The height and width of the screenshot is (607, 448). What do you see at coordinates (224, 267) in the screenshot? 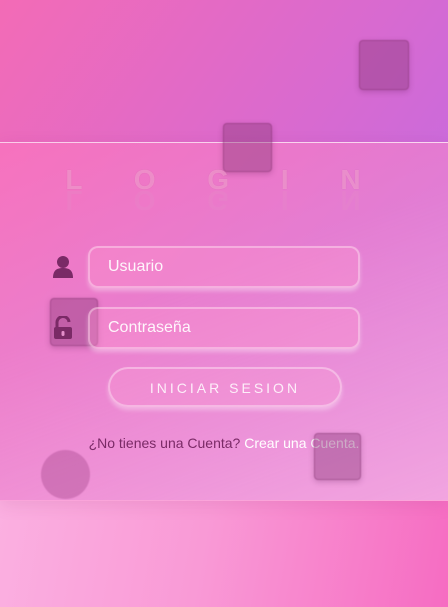
I see `username-input` at bounding box center [224, 267].